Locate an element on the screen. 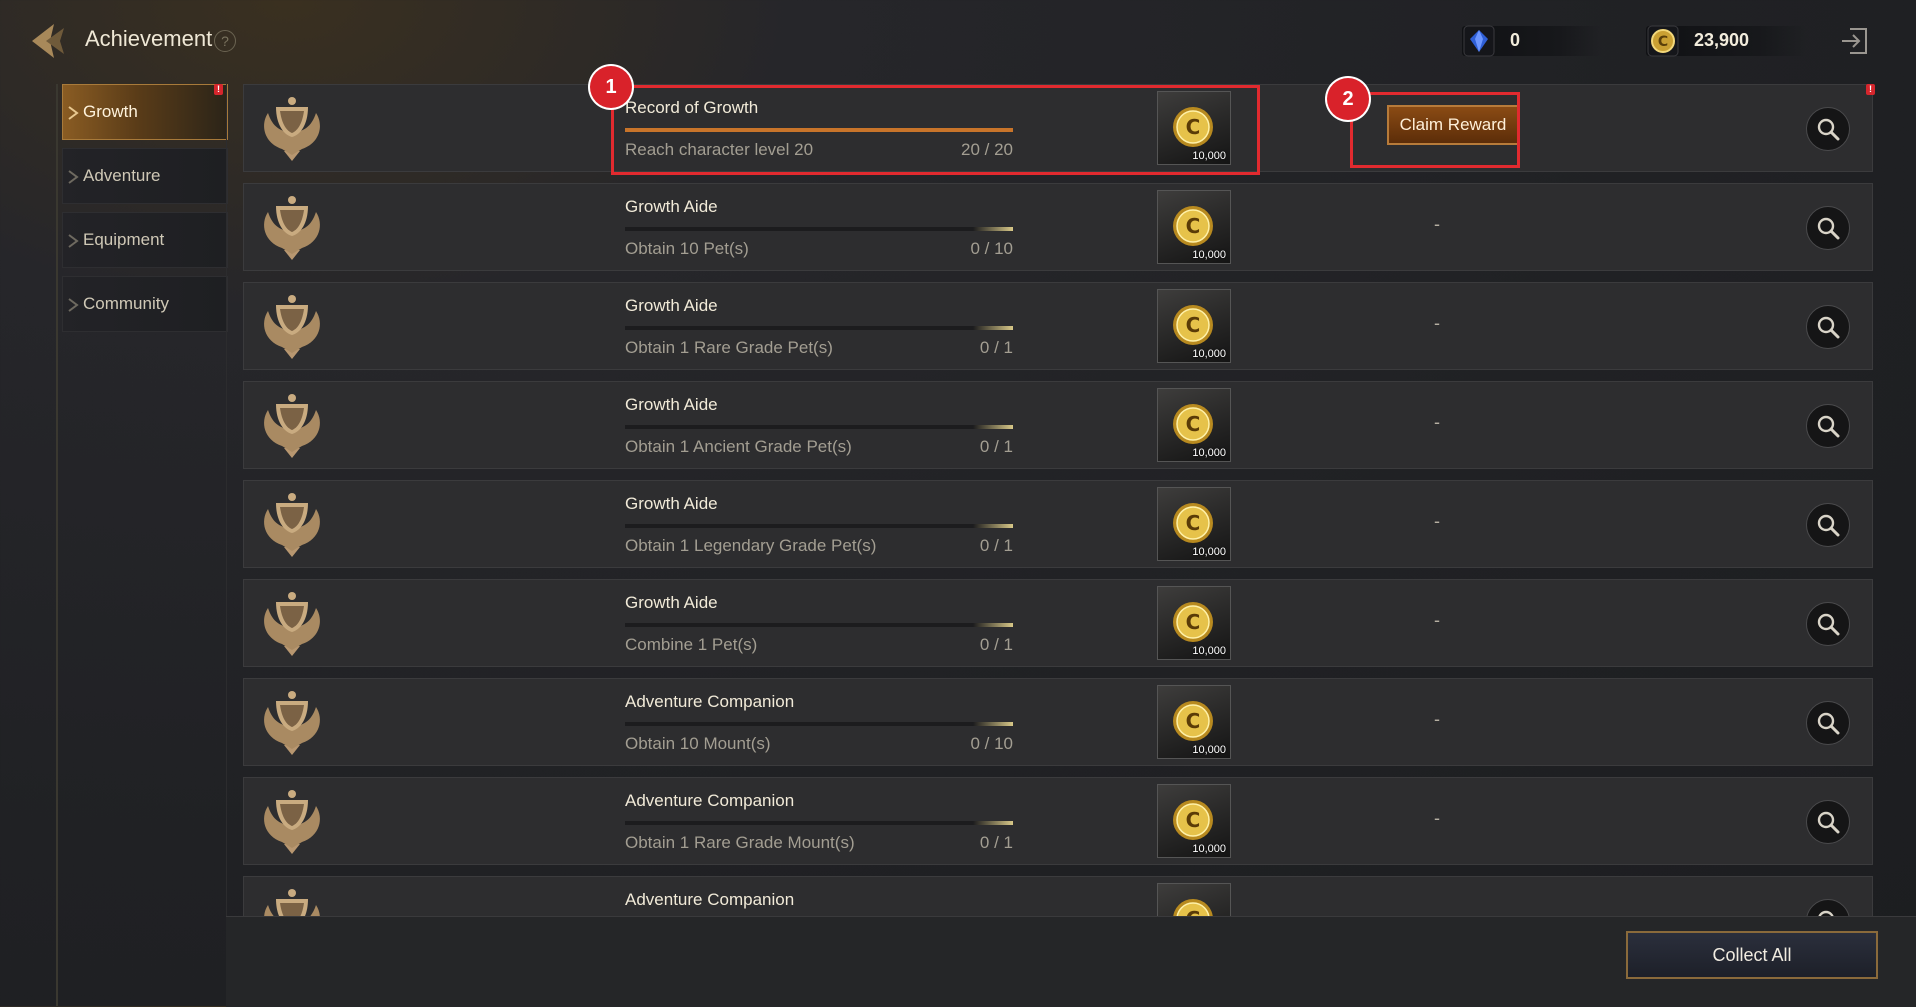 The height and width of the screenshot is (1007, 1916). sidebar-item-equipment: Equipment is located at coordinates (145, 240).